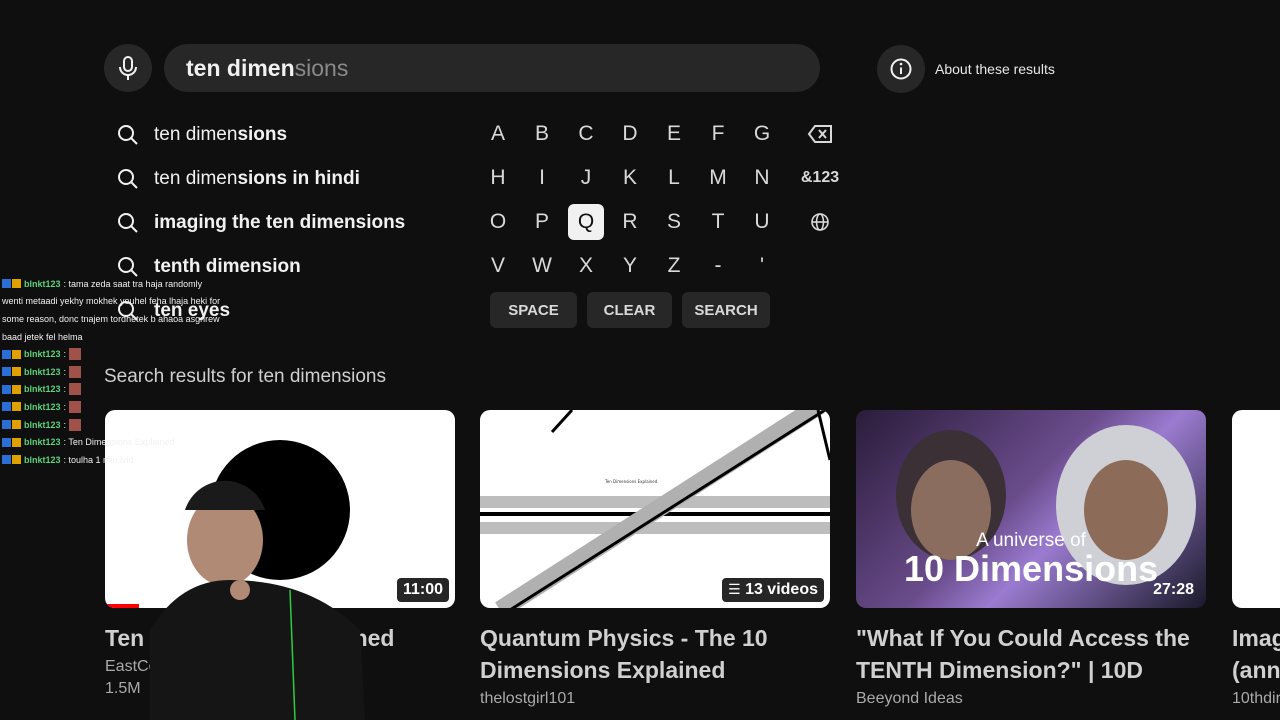 Image resolution: width=1280 pixels, height=720 pixels. What do you see at coordinates (133, 283) in the screenshot?
I see `chat-text: : tama zeda saat tra haja randomly` at bounding box center [133, 283].